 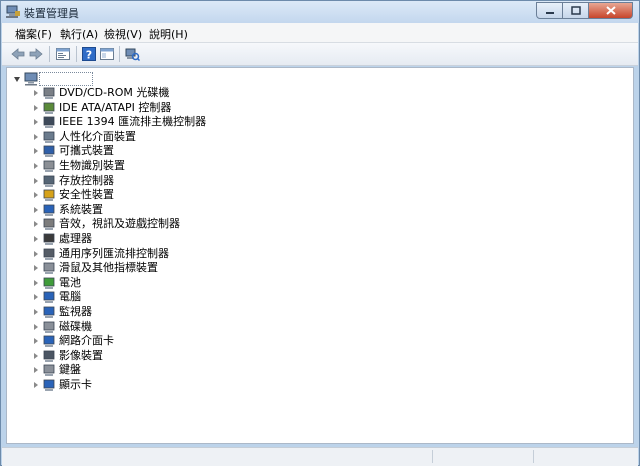 What do you see at coordinates (207, 268) in the screenshot?
I see `tree-category-row: 滑鼠及其他指標裝置` at bounding box center [207, 268].